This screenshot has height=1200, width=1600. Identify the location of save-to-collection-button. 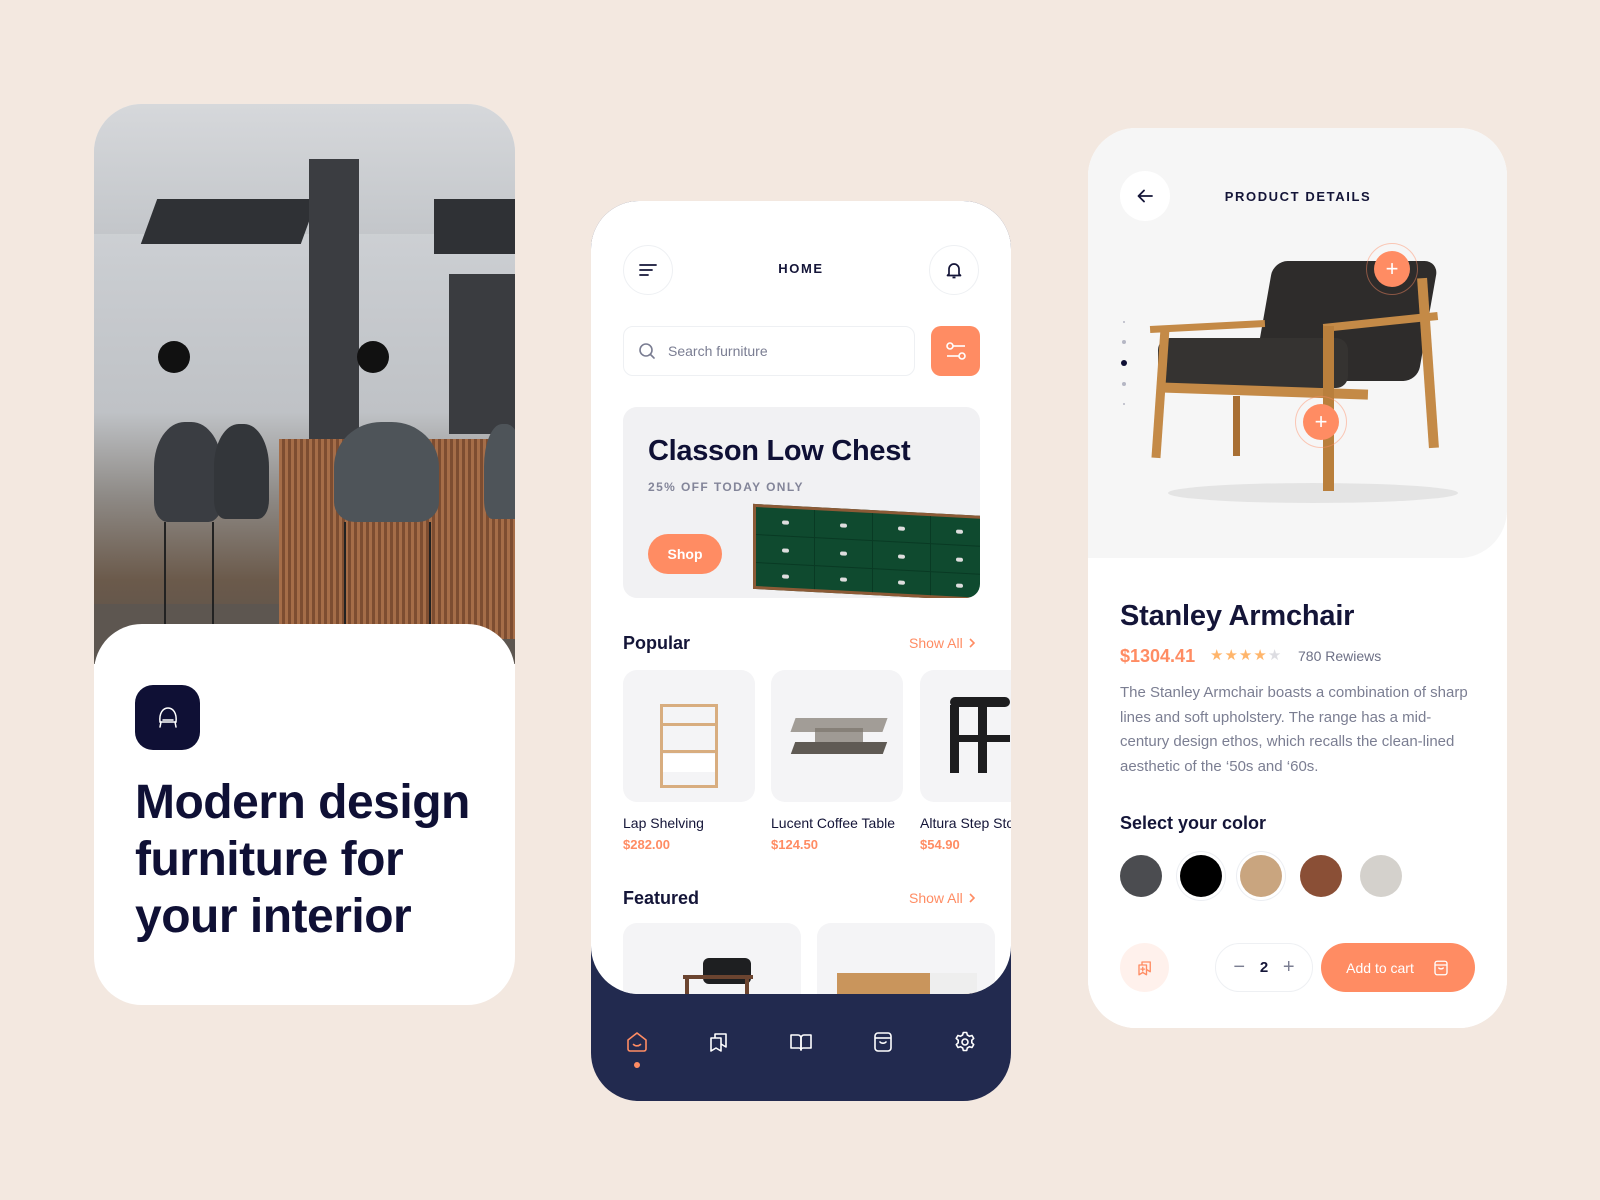
(1144, 967).